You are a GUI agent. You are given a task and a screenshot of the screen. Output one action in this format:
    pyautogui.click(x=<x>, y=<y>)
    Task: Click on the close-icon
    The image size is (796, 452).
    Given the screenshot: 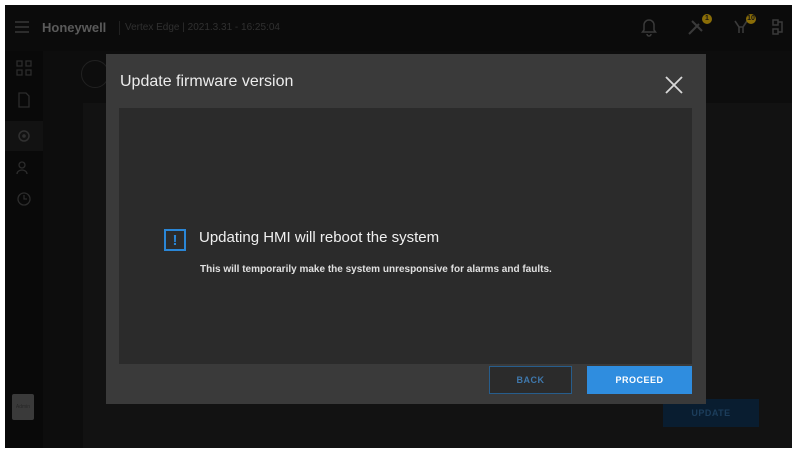 What is the action you would take?
    pyautogui.click(x=674, y=85)
    